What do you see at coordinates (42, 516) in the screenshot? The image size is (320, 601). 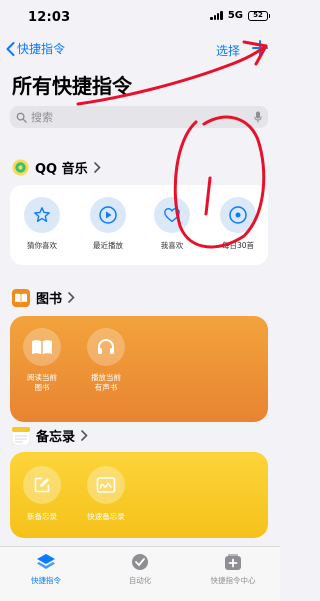 I see `shortcut-label: 新备忘录` at bounding box center [42, 516].